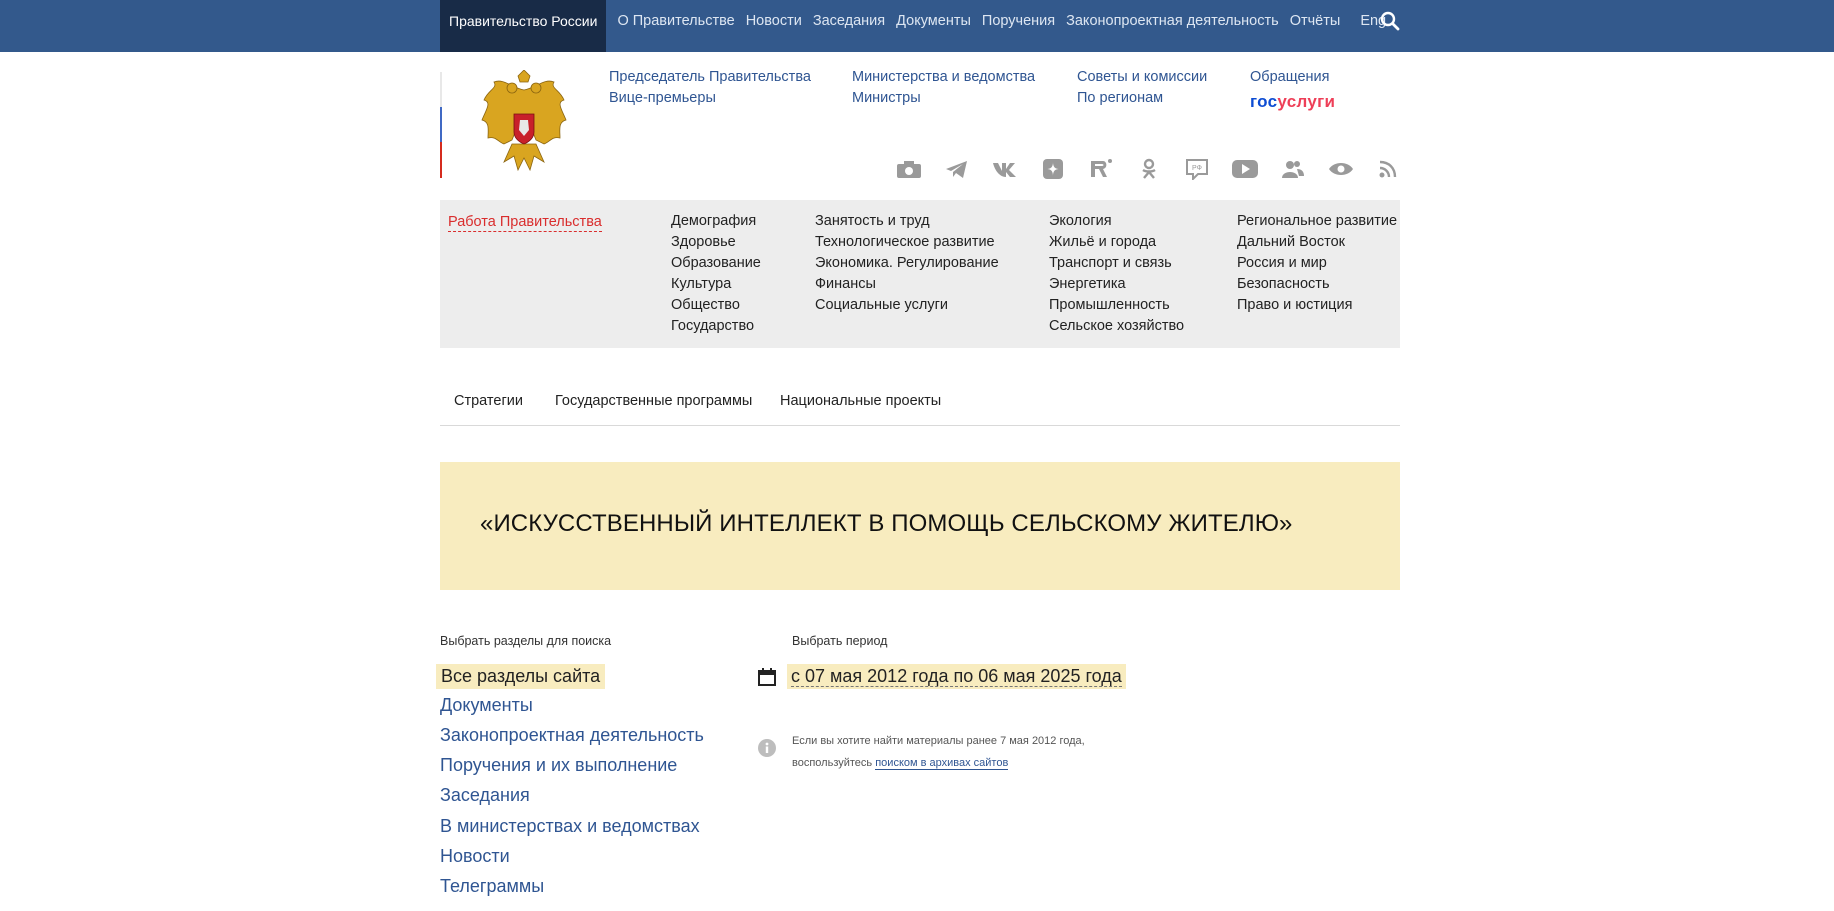  What do you see at coordinates (886, 98) in the screenshot?
I see `link-ministers: Министры` at bounding box center [886, 98].